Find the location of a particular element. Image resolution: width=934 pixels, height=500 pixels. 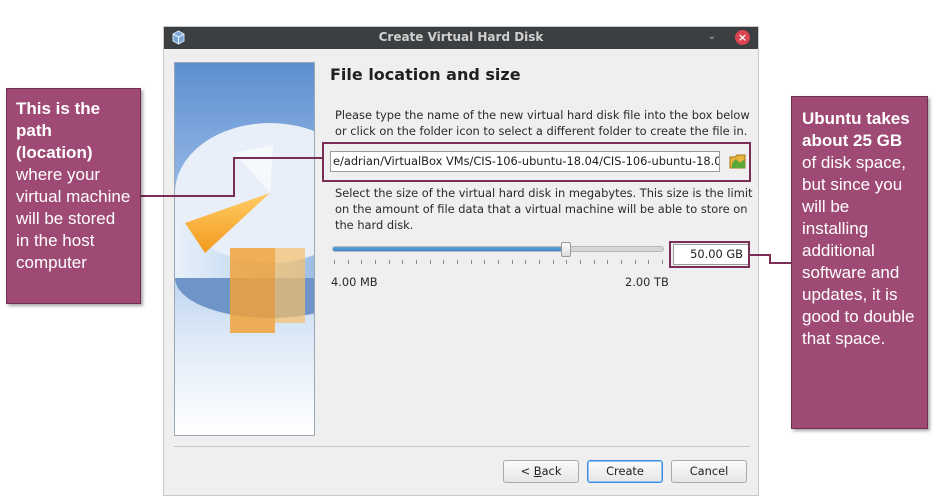

title-bar: Create Virtual Hard Disk ⌄ × is located at coordinates (461, 38).